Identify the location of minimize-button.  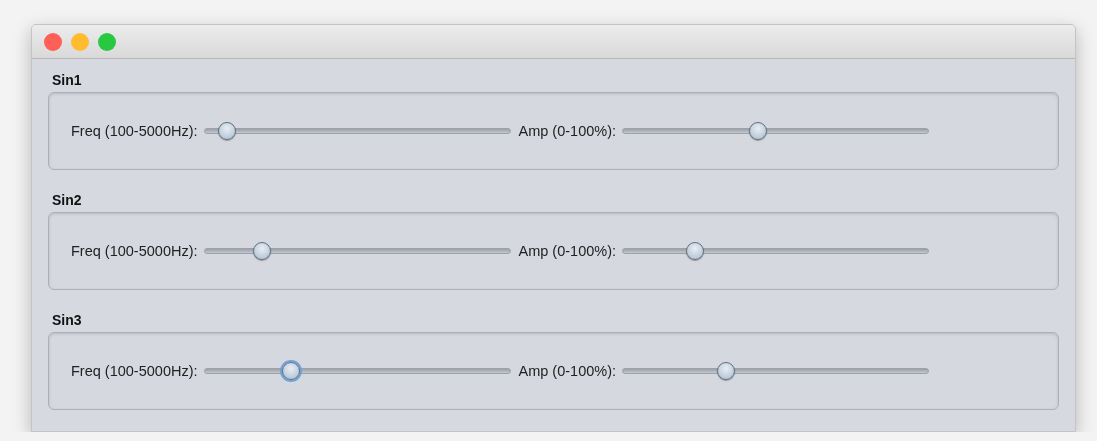
(80, 41).